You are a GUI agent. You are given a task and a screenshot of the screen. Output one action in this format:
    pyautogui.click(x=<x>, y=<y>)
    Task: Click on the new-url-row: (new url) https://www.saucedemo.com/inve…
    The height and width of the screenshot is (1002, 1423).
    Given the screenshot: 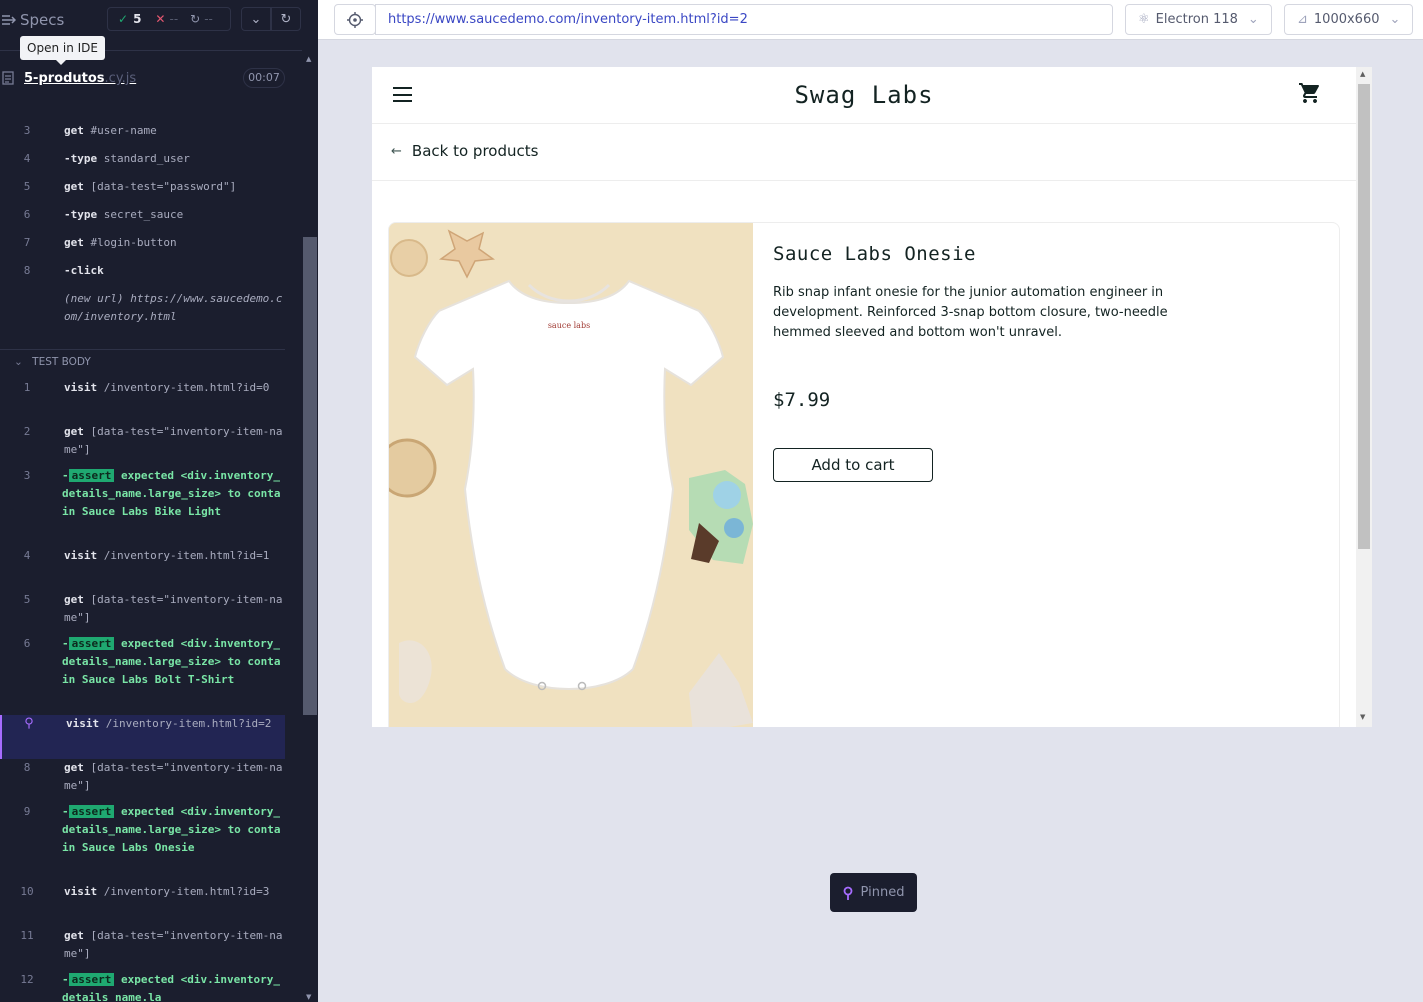 What is the action you would take?
    pyautogui.click(x=142, y=317)
    